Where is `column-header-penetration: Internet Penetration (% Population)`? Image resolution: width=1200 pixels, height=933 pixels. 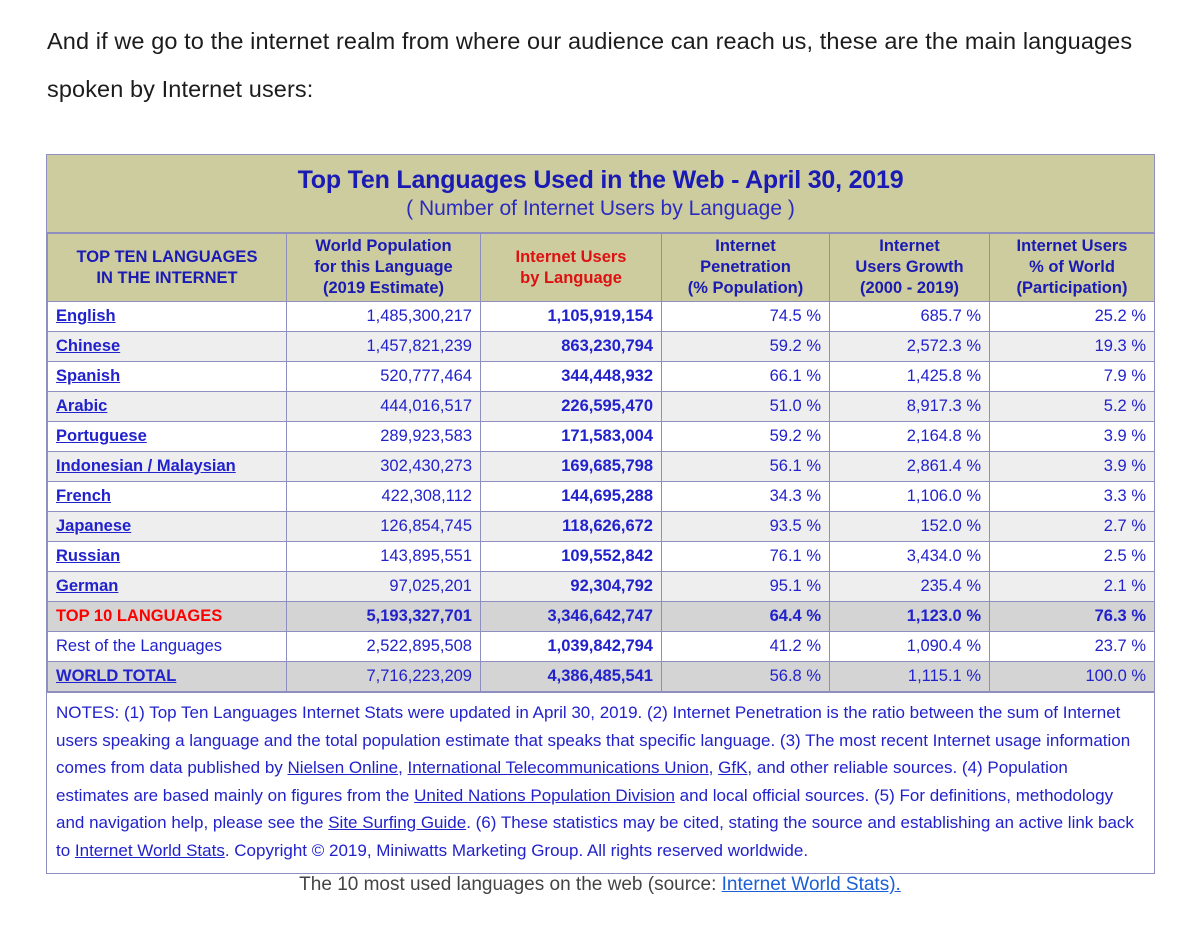 column-header-penetration: Internet Penetration (% Population) is located at coordinates (745, 267).